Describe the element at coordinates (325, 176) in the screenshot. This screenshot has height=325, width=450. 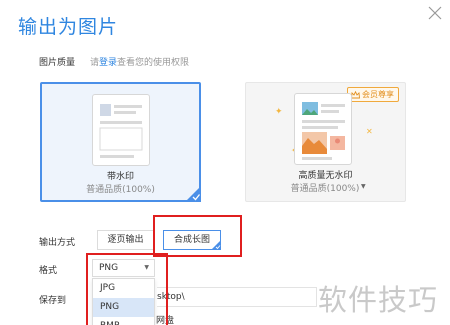
I see `card-name: 高质量无水印` at that location.